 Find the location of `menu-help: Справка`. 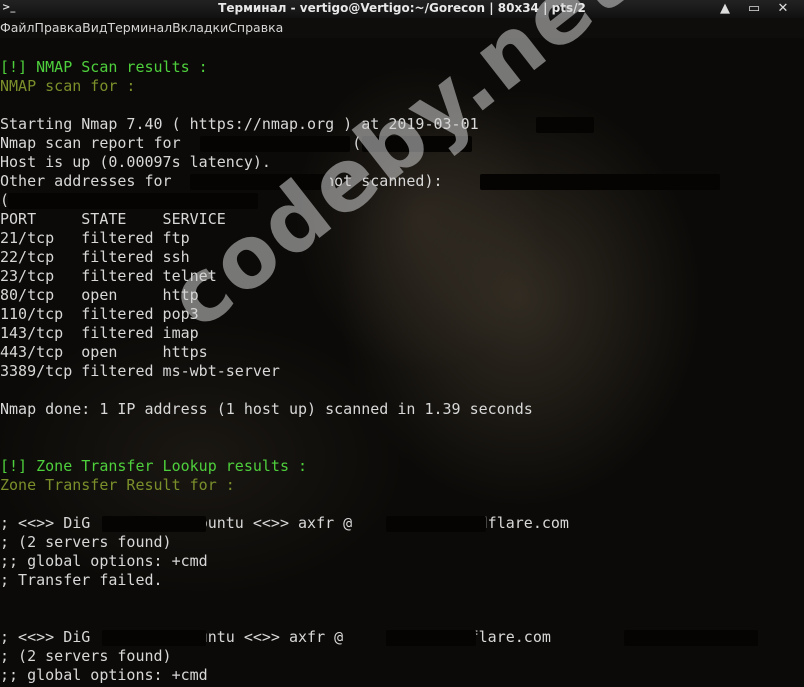

menu-help: Справка is located at coordinates (255, 28).